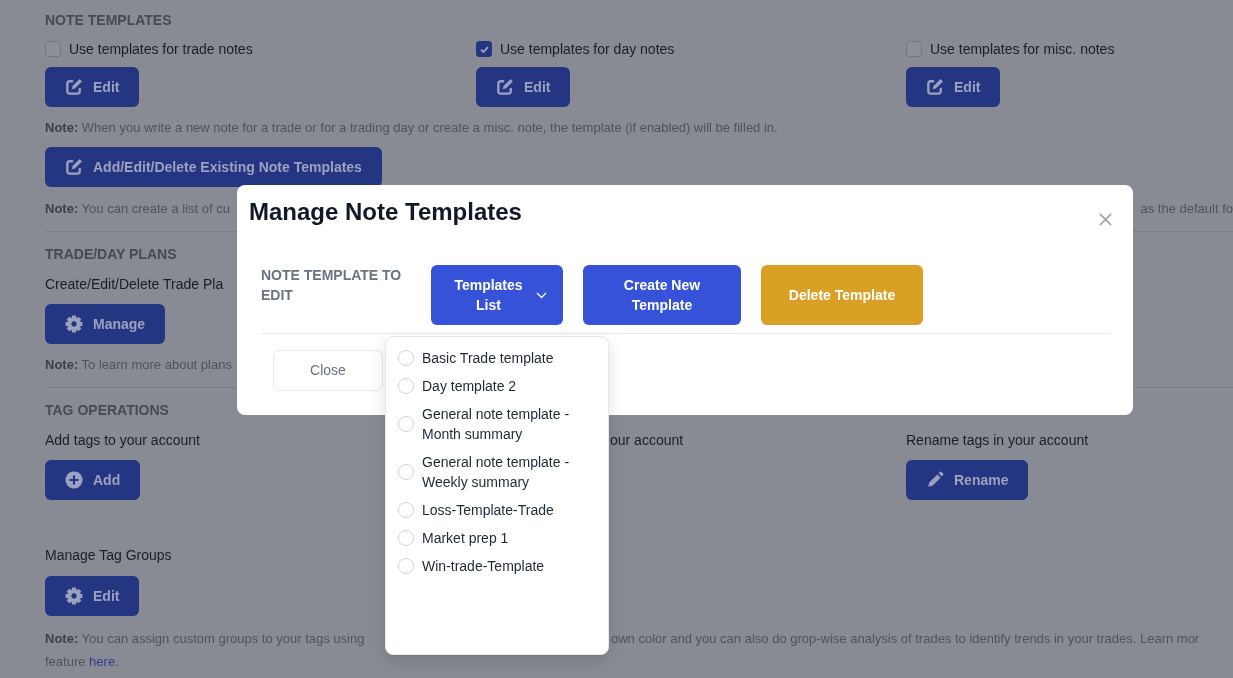  I want to click on action-label: Add tags to your account, so click(122, 440).